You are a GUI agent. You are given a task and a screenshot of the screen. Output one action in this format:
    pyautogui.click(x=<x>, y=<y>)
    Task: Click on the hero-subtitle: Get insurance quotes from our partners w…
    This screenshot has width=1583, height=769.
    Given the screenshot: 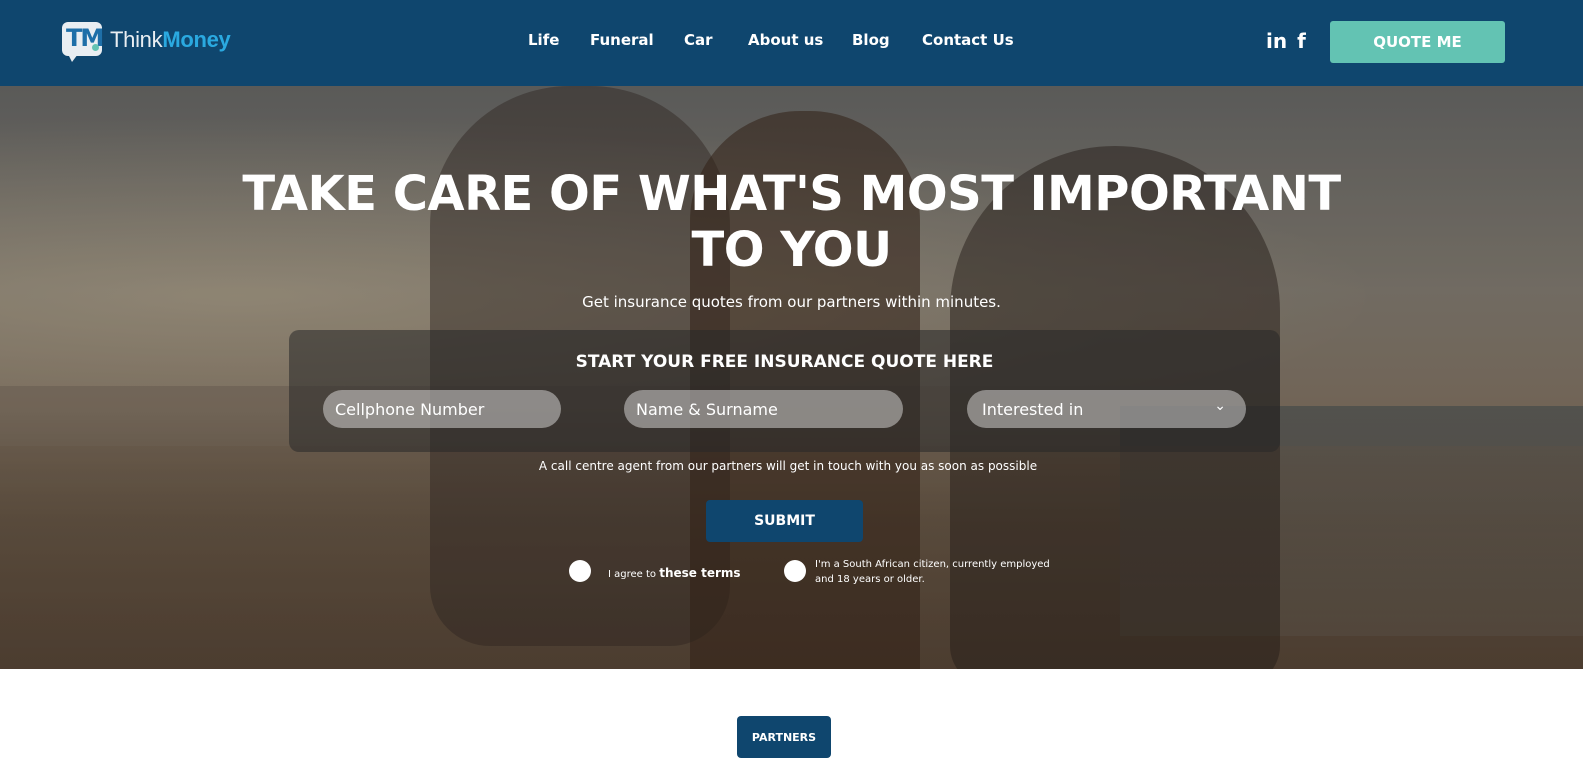 What is the action you would take?
    pyautogui.click(x=791, y=302)
    